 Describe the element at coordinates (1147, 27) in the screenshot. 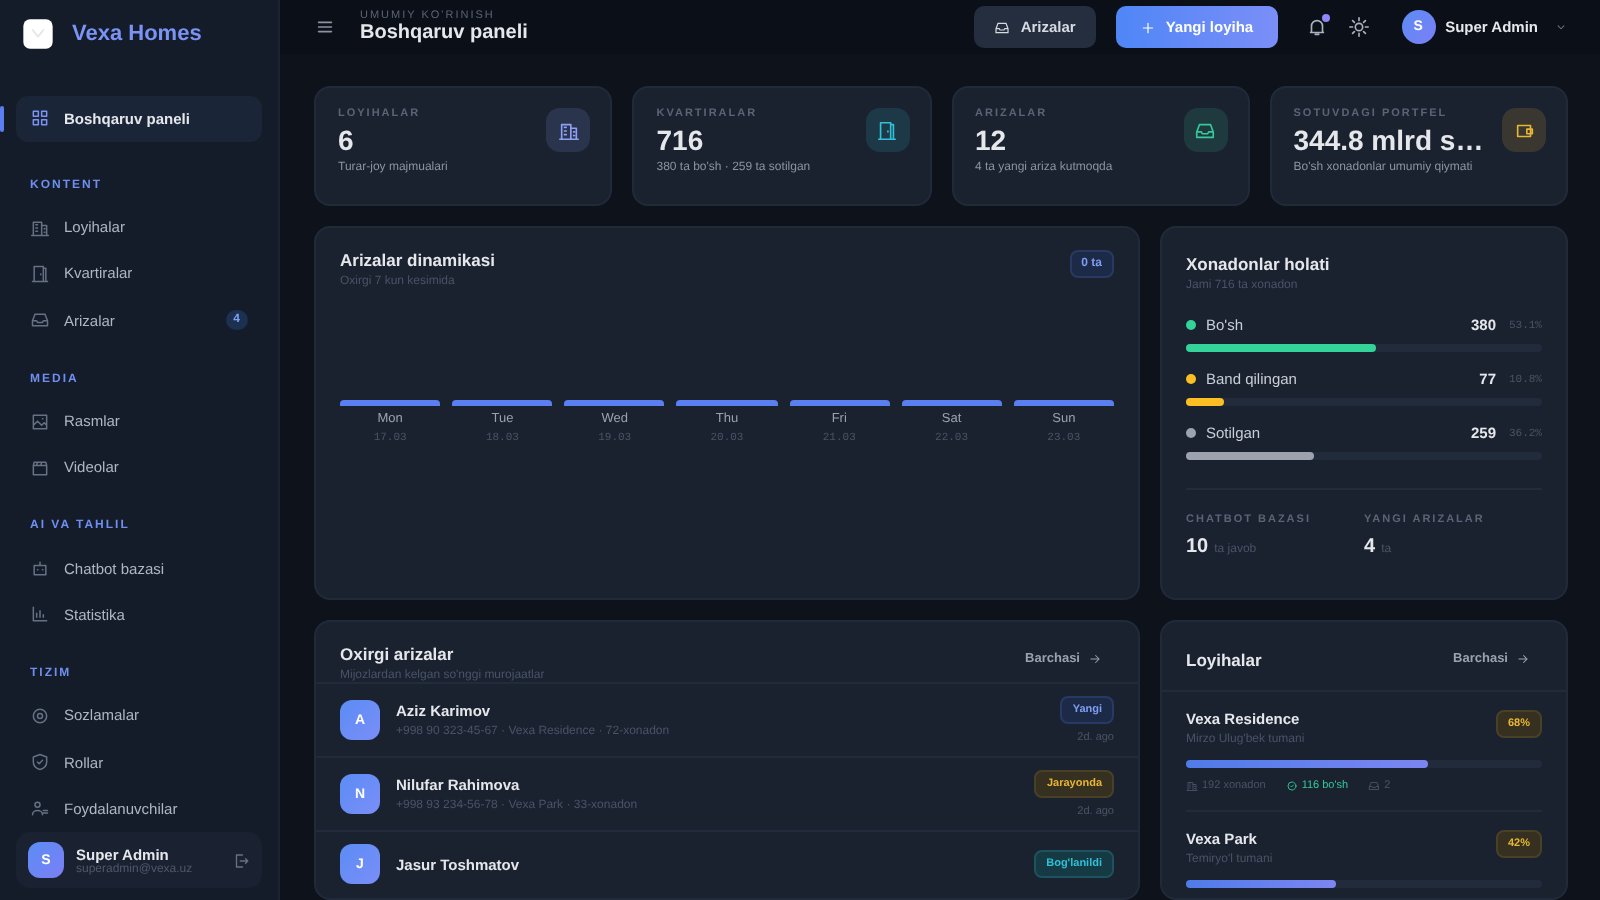

I see `plus-icon` at that location.